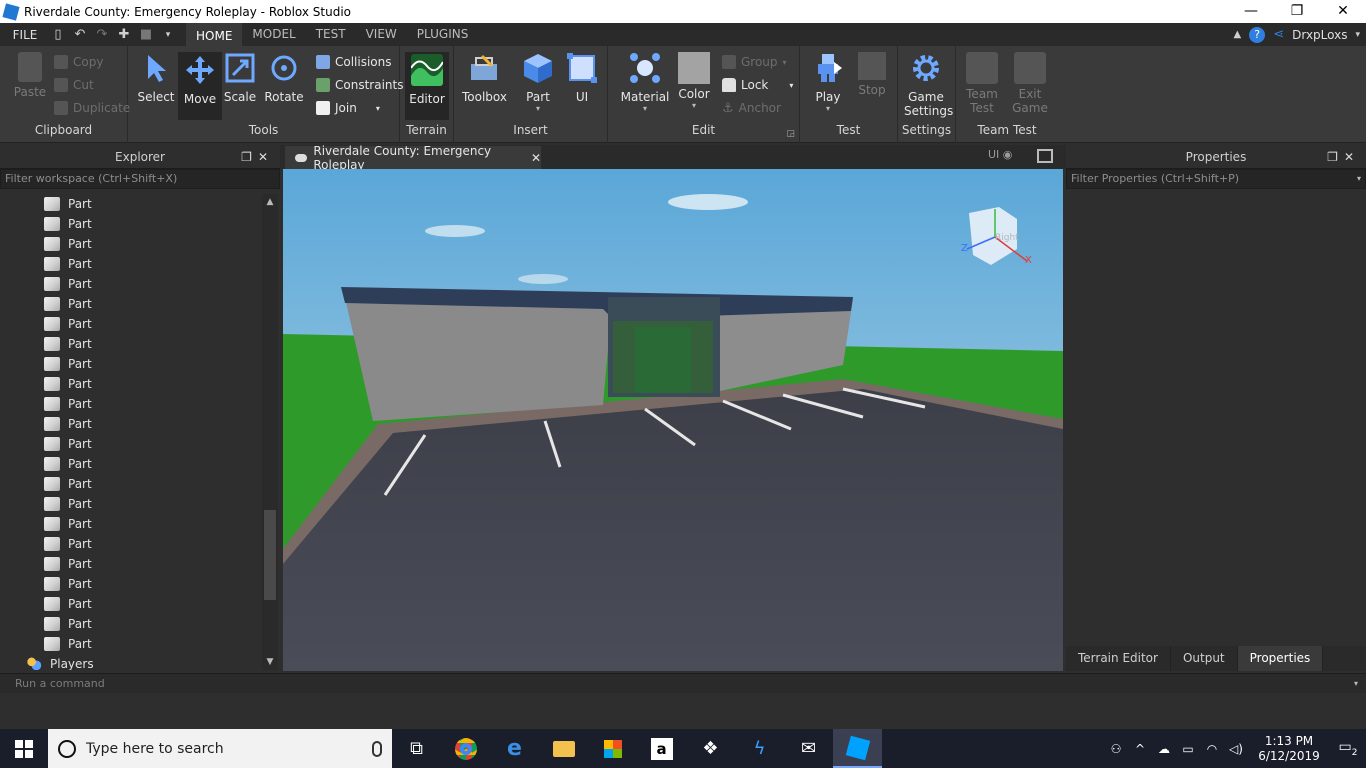 This screenshot has width=1366, height=768. Describe the element at coordinates (982, 83) in the screenshot. I see `team-test-button: Team Test` at that location.